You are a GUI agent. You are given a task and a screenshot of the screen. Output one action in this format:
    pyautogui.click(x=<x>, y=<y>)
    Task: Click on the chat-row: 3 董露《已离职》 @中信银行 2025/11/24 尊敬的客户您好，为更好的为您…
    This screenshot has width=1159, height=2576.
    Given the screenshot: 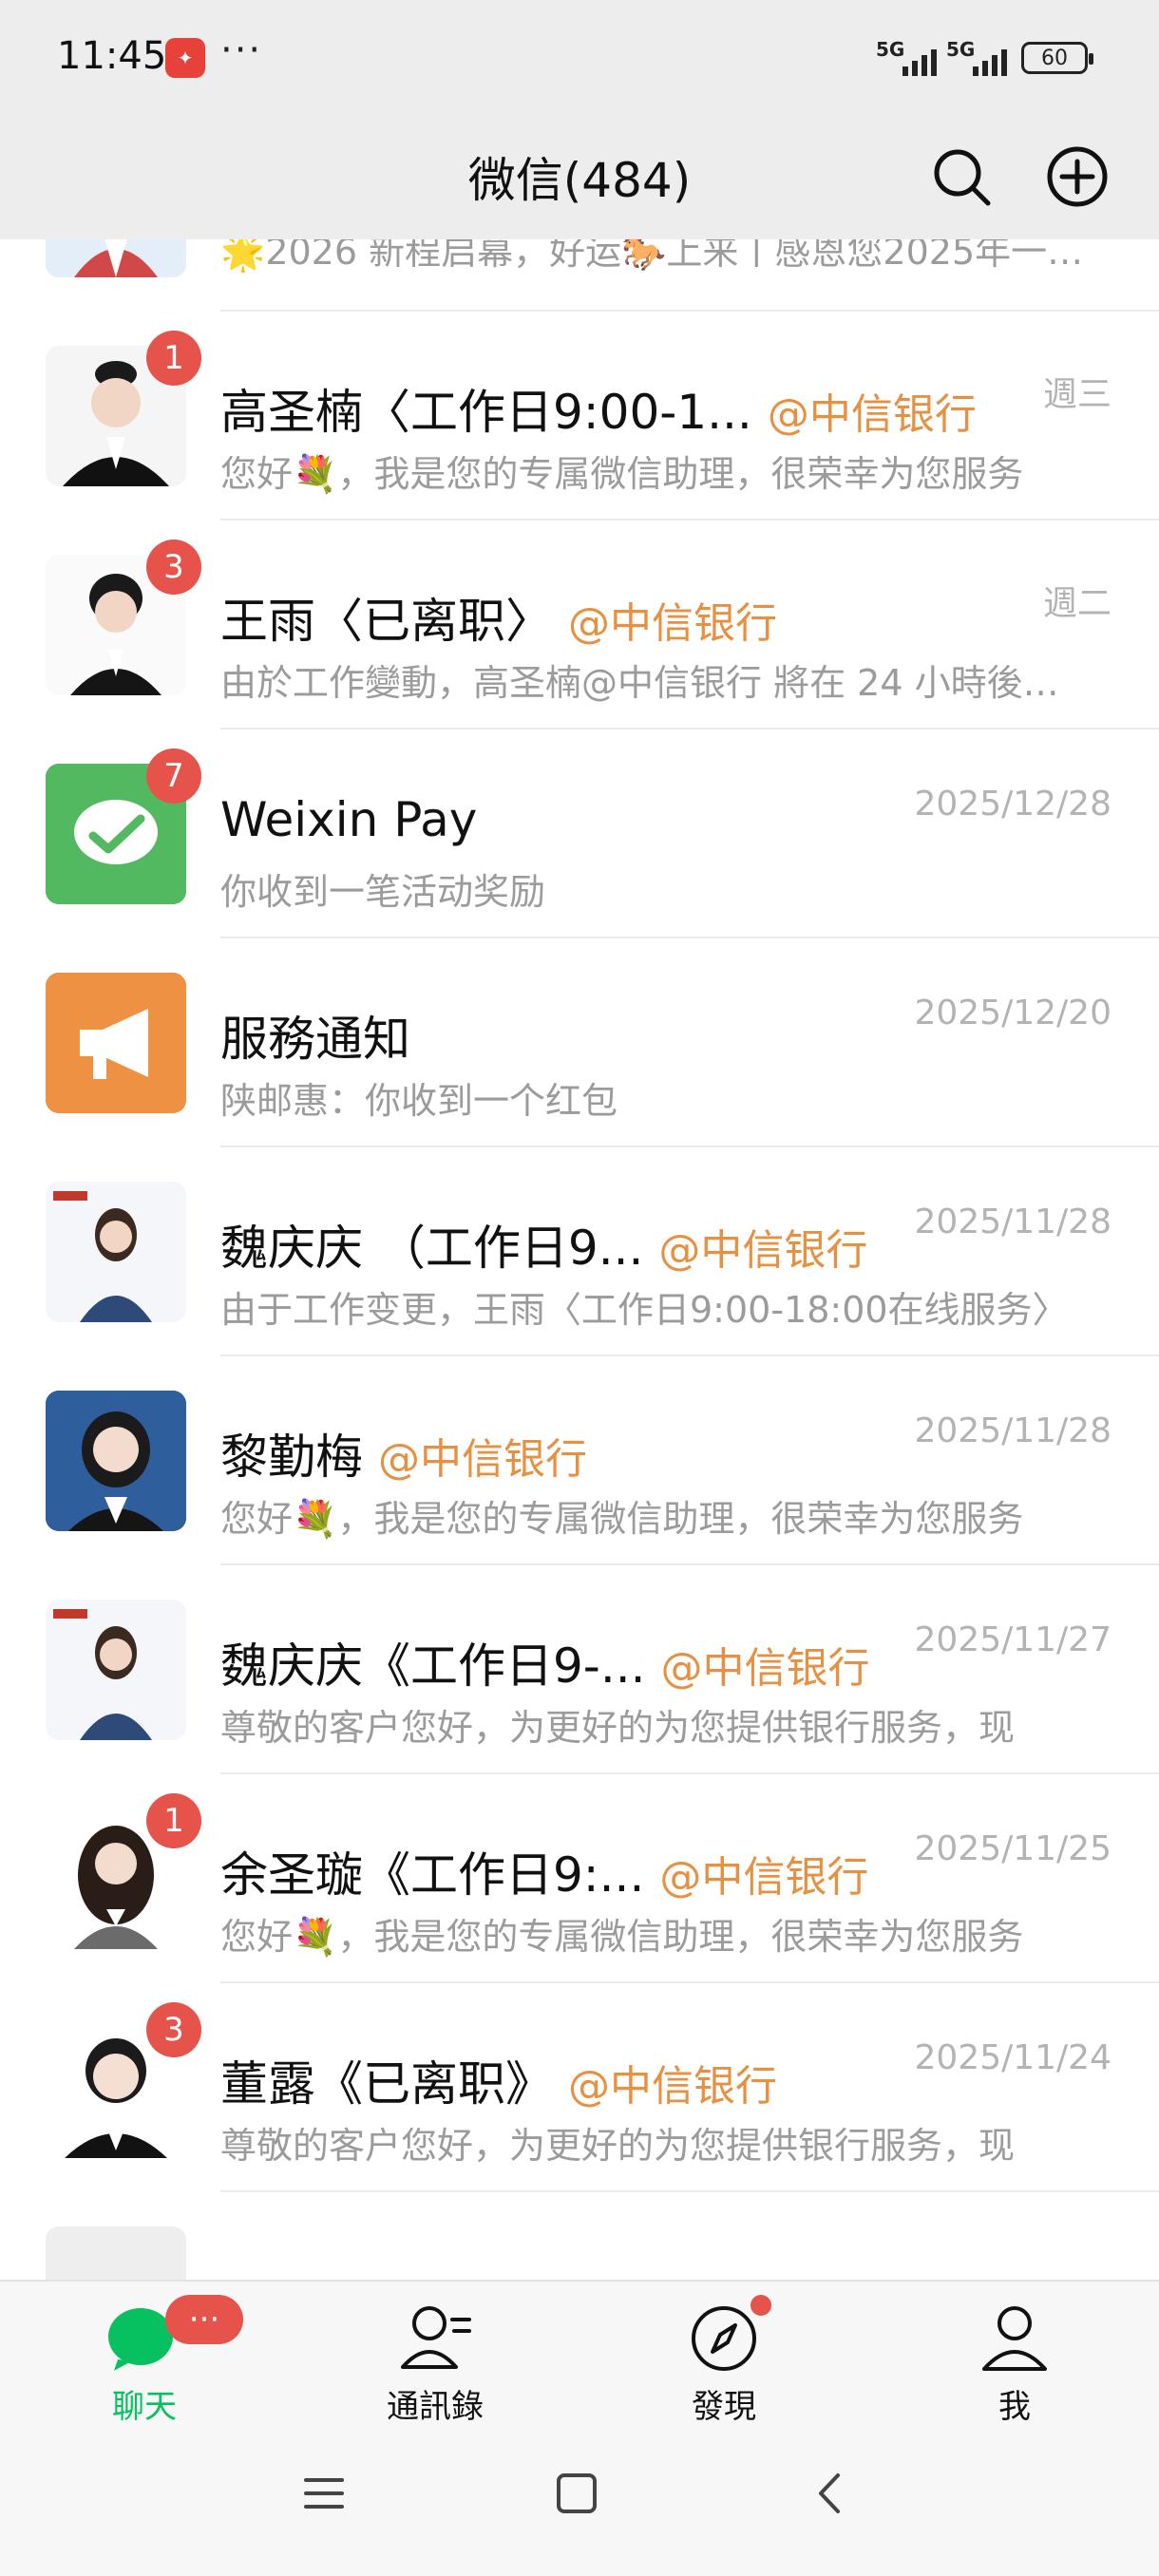 What is the action you would take?
    pyautogui.click(x=579, y=2087)
    